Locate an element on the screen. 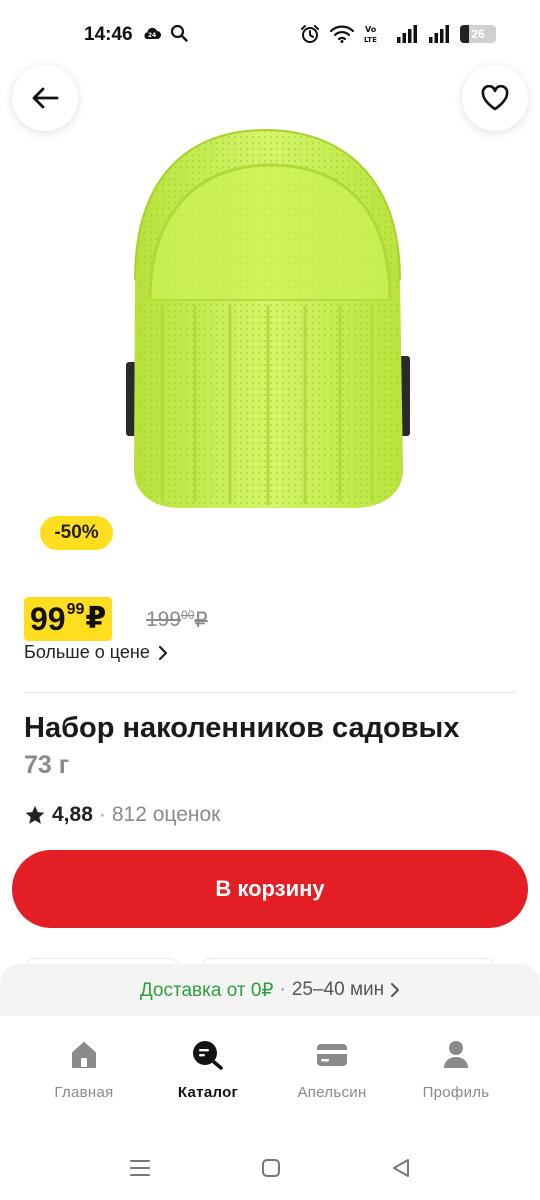  nav-label: Профиль is located at coordinates (456, 1092).